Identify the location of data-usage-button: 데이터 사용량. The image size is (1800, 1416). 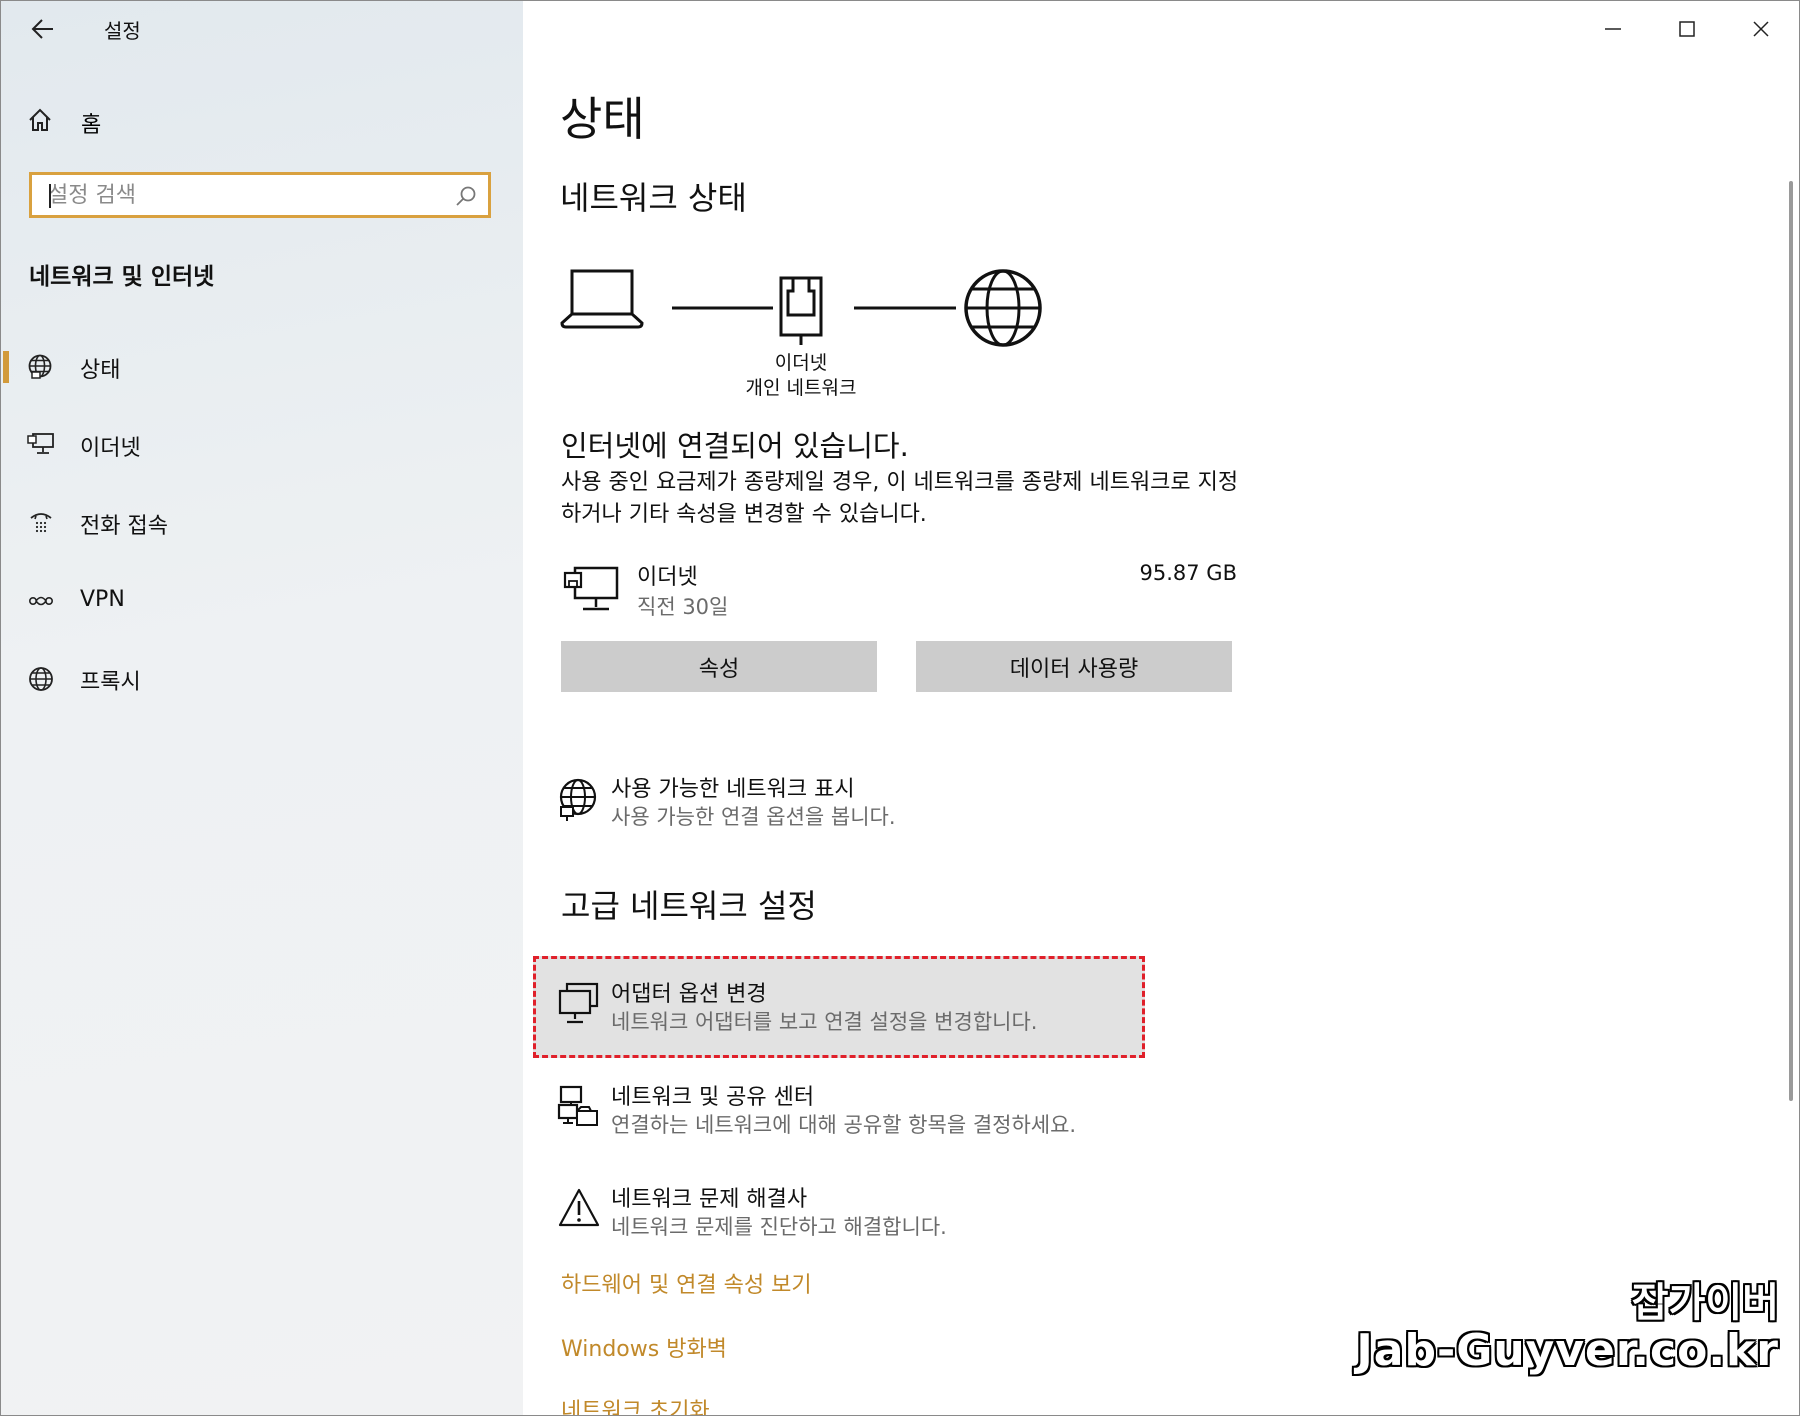
(1074, 666).